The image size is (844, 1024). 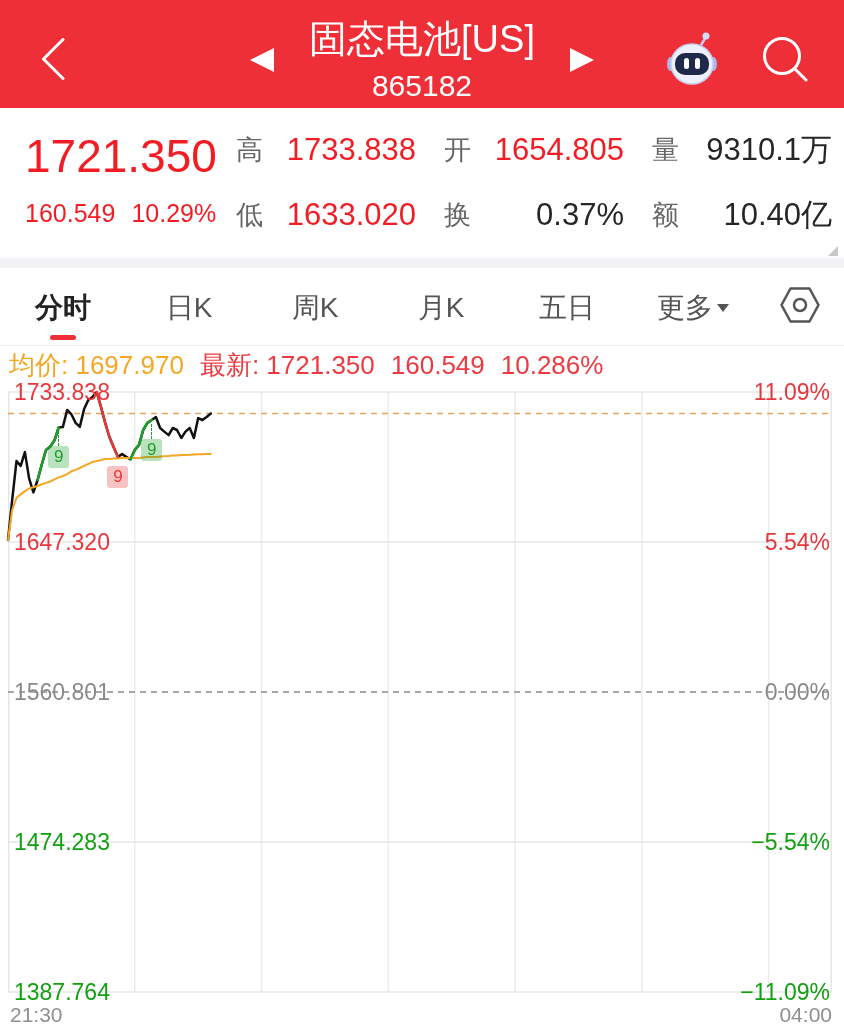 What do you see at coordinates (174, 213) in the screenshot?
I see `price-change-percent: 10.29%` at bounding box center [174, 213].